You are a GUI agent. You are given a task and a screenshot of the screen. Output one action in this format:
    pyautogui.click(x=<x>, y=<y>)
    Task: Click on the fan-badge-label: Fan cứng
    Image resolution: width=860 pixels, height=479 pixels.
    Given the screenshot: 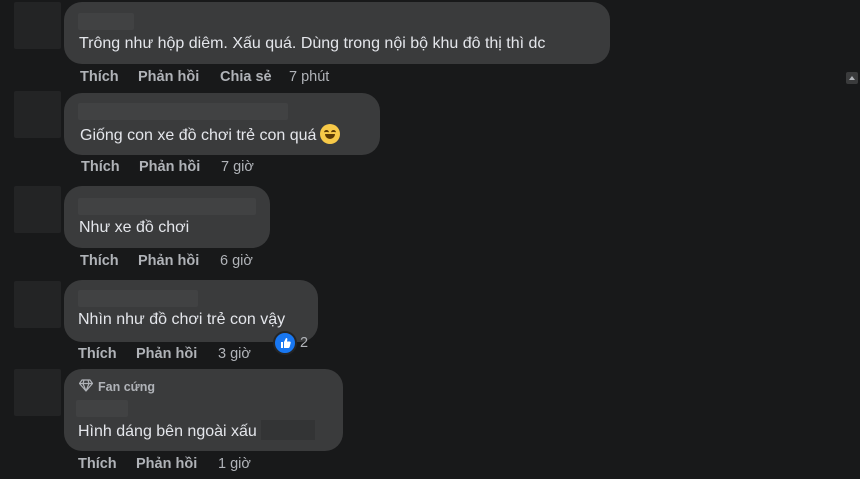 What is the action you would take?
    pyautogui.click(x=126, y=387)
    